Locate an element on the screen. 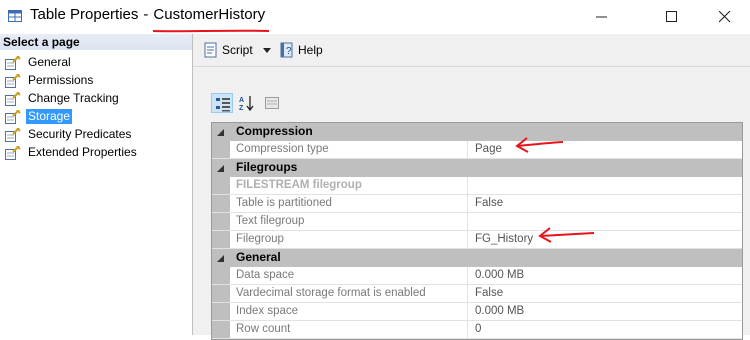 The image size is (750, 340). select-page-header-label: Select a page is located at coordinates (41, 42).